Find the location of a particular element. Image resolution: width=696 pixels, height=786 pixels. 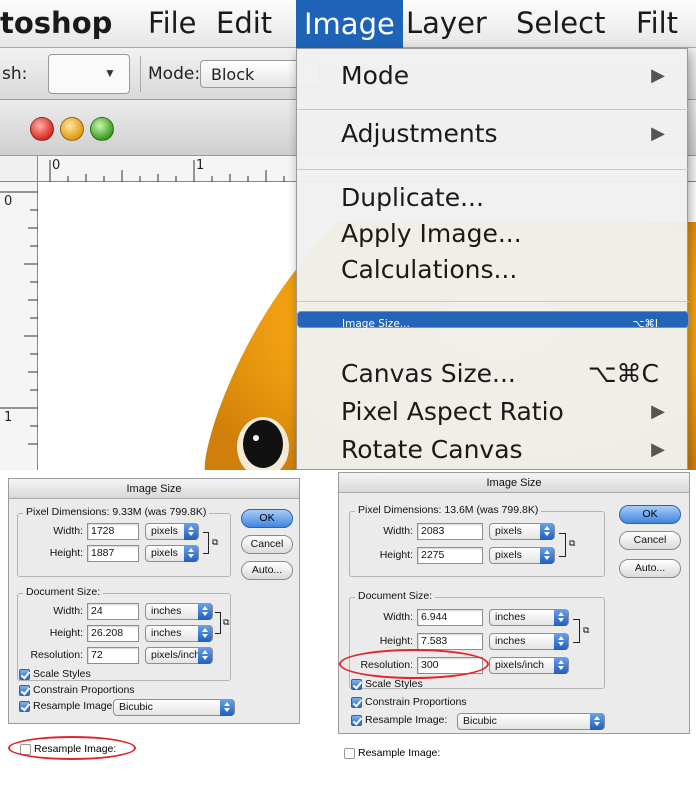

vertical-ruler: 0 1 is located at coordinates (19, 326).